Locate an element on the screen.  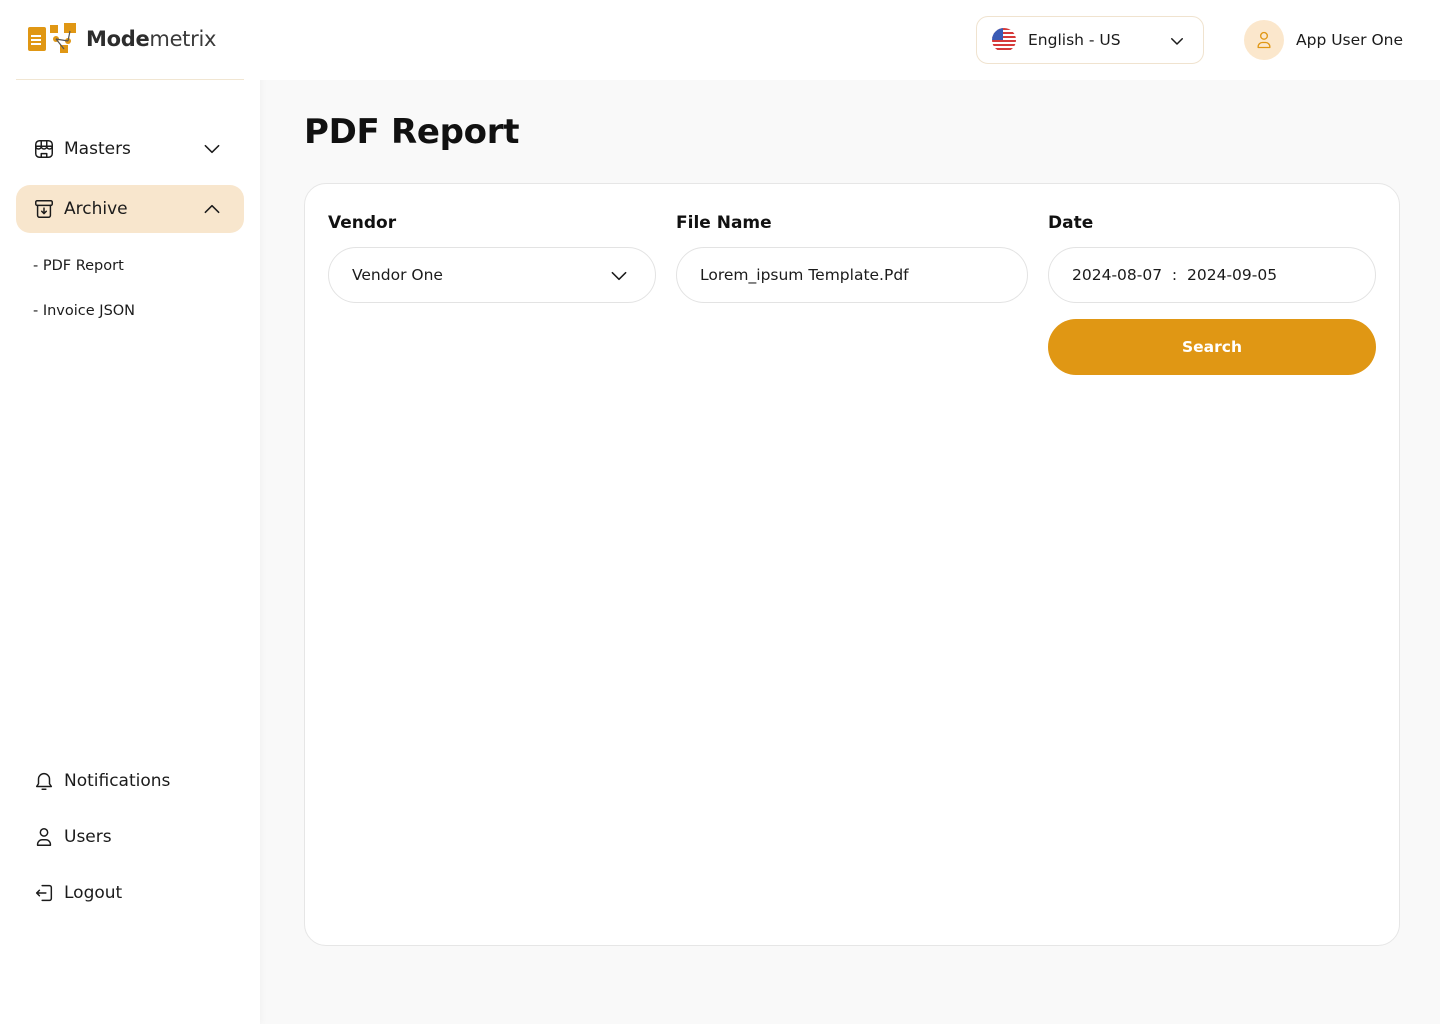
file-name-input: Lorem_ipsum Template.Pdf is located at coordinates (852, 275).